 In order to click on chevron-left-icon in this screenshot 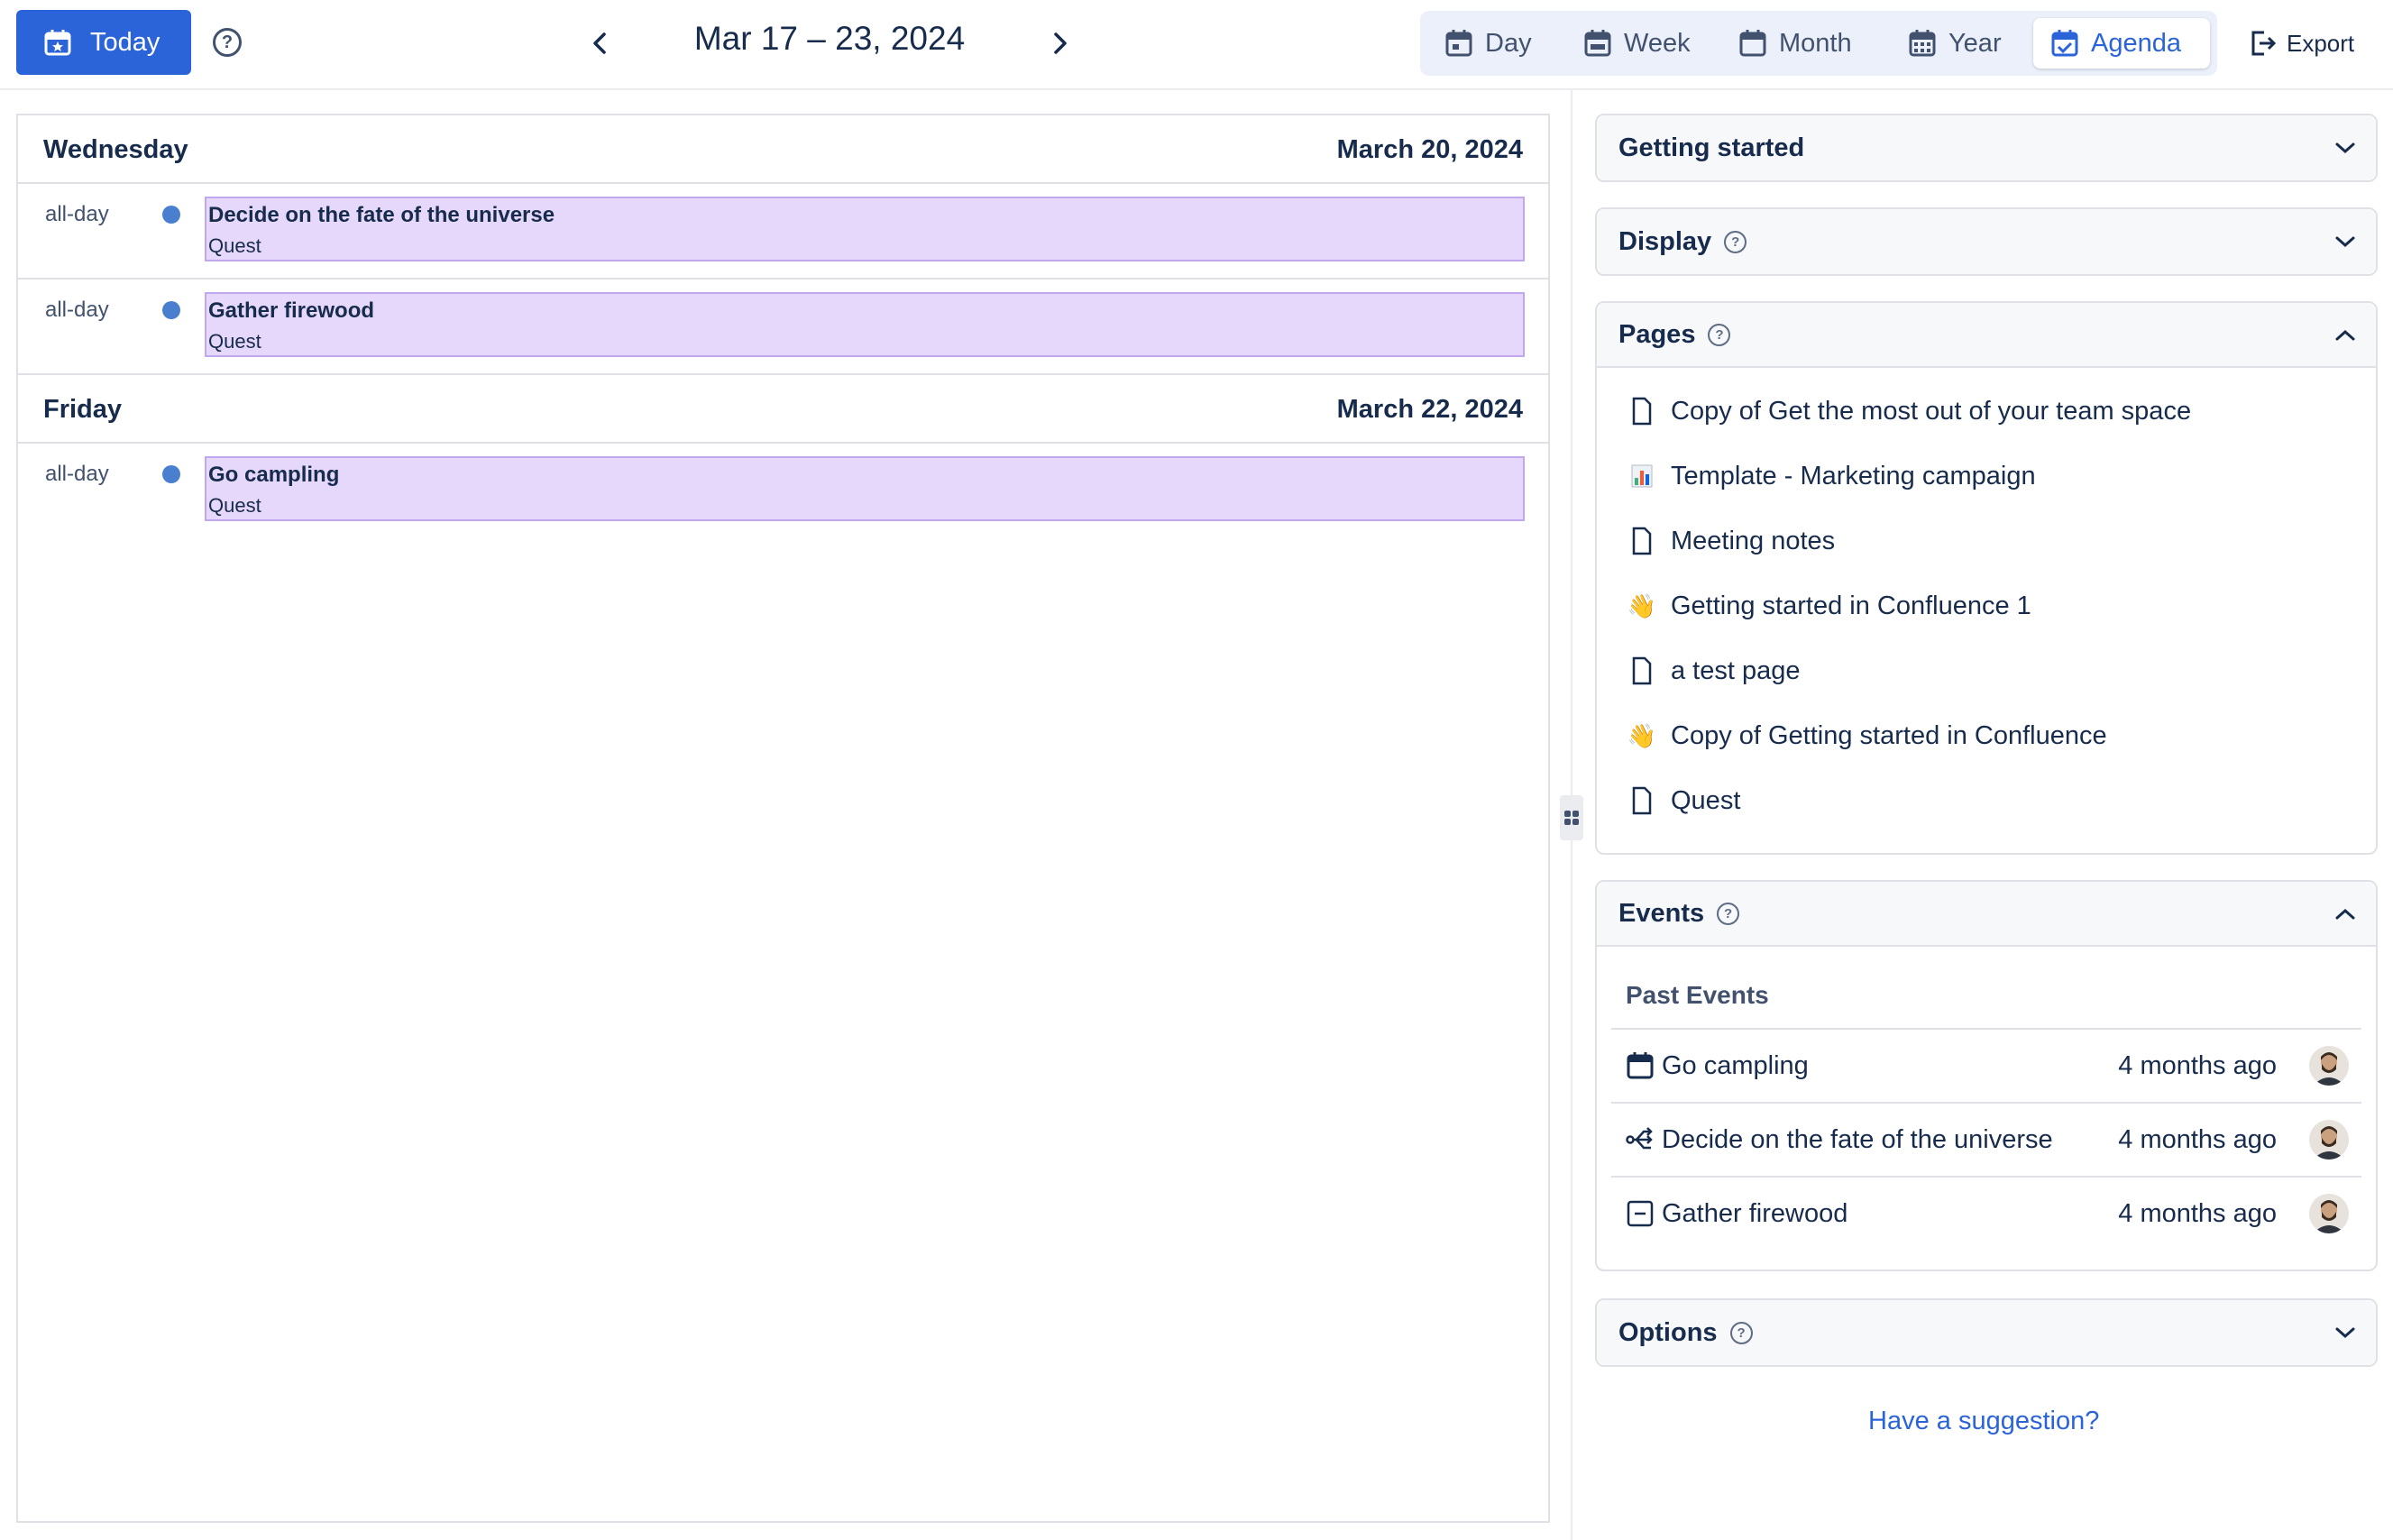, I will do `click(600, 44)`.